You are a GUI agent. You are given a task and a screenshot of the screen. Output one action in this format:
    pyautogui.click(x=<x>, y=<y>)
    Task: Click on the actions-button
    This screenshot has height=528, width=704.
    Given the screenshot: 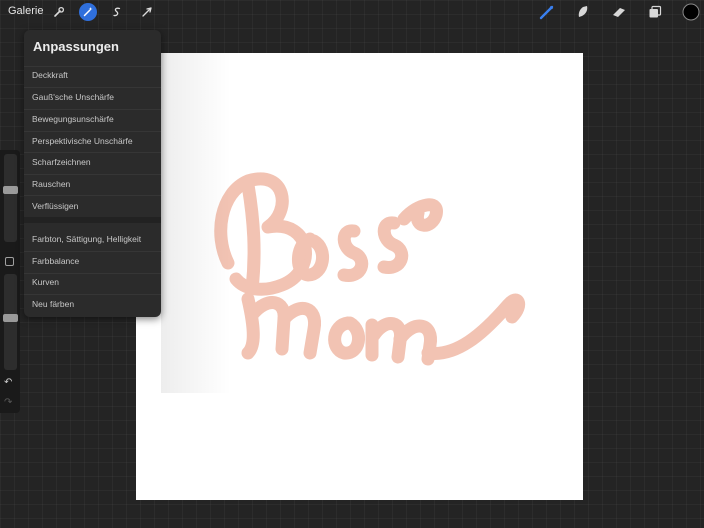 What is the action you would take?
    pyautogui.click(x=59, y=12)
    